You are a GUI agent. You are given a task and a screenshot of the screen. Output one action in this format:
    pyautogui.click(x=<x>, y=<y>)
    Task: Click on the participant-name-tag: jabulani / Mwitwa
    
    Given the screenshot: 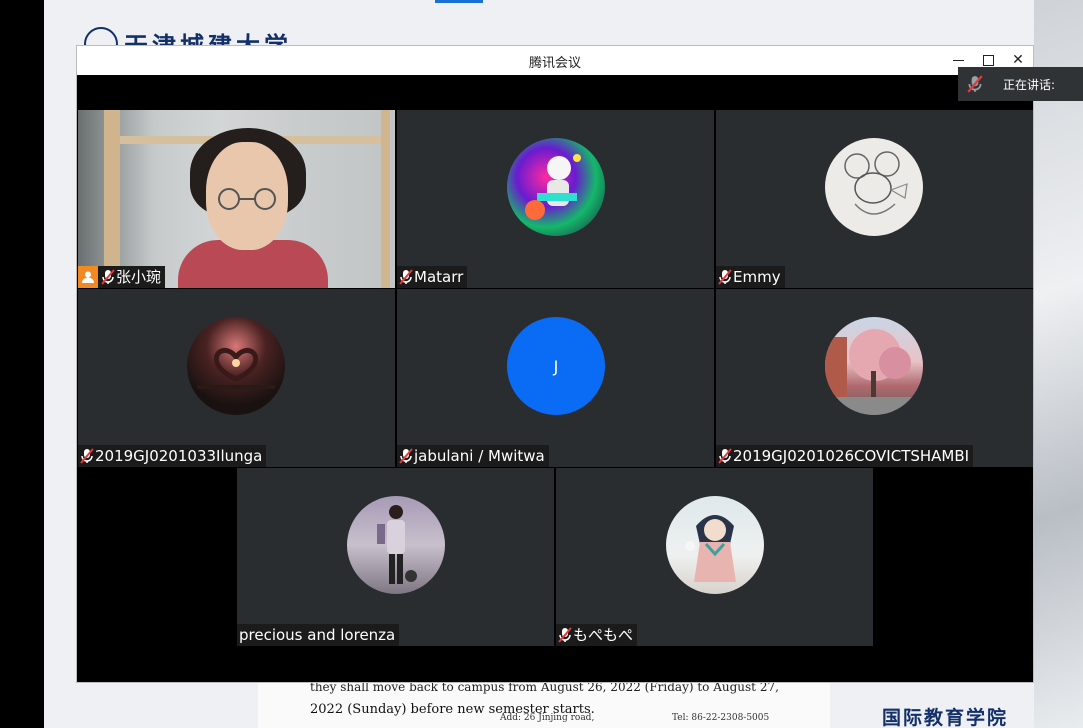 What is the action you would take?
    pyautogui.click(x=473, y=456)
    